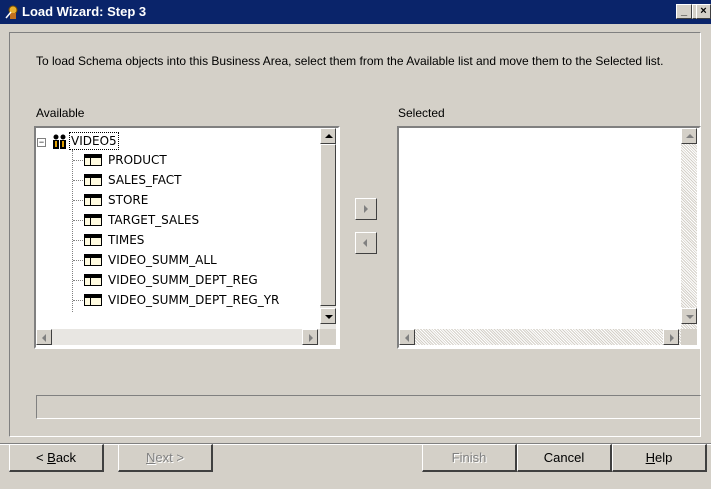 This screenshot has height=489, width=711. What do you see at coordinates (355, 12) in the screenshot?
I see `title-bar: Load Wizard: Step 3 _ □` at bounding box center [355, 12].